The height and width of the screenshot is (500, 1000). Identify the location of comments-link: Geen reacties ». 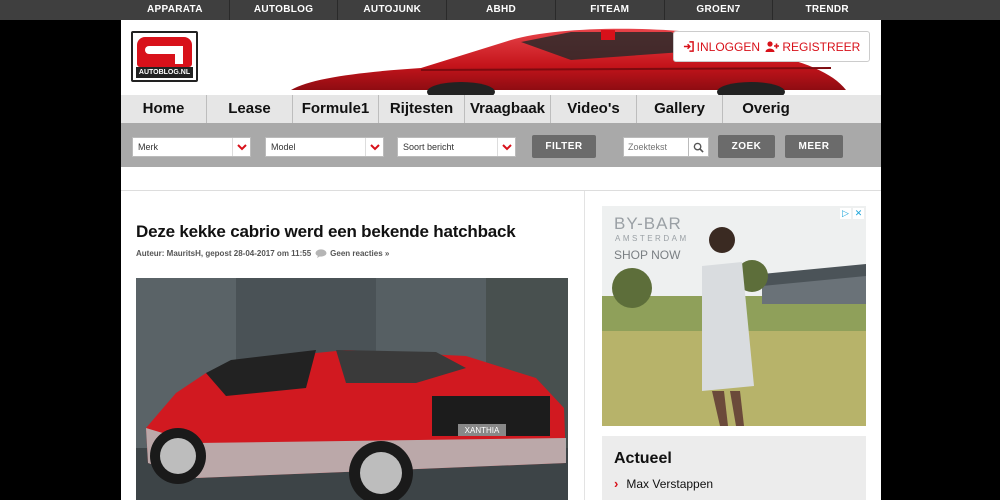
(352, 253).